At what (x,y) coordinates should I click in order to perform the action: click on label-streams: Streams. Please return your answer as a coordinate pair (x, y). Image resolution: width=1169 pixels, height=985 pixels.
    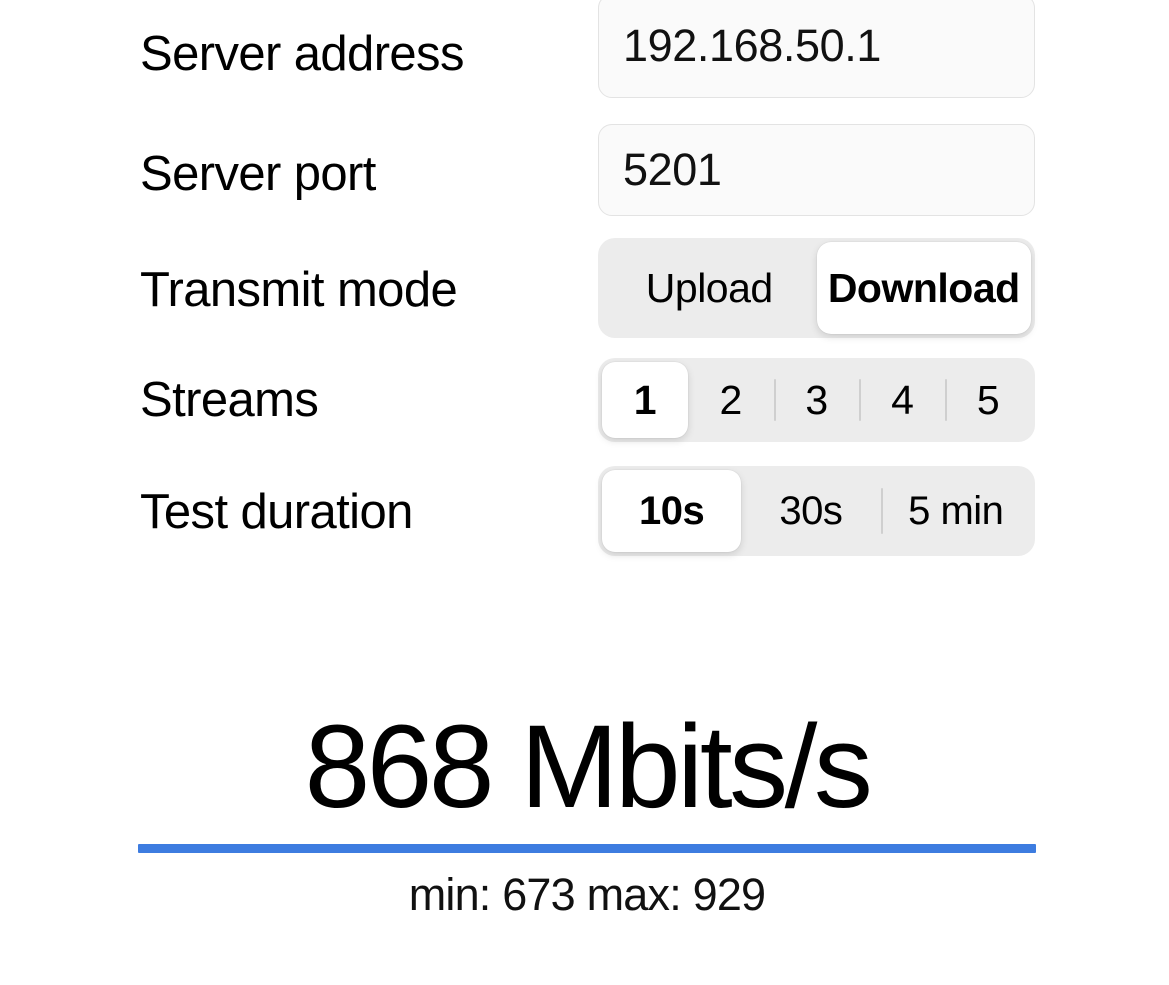
    Looking at the image, I should click on (229, 400).